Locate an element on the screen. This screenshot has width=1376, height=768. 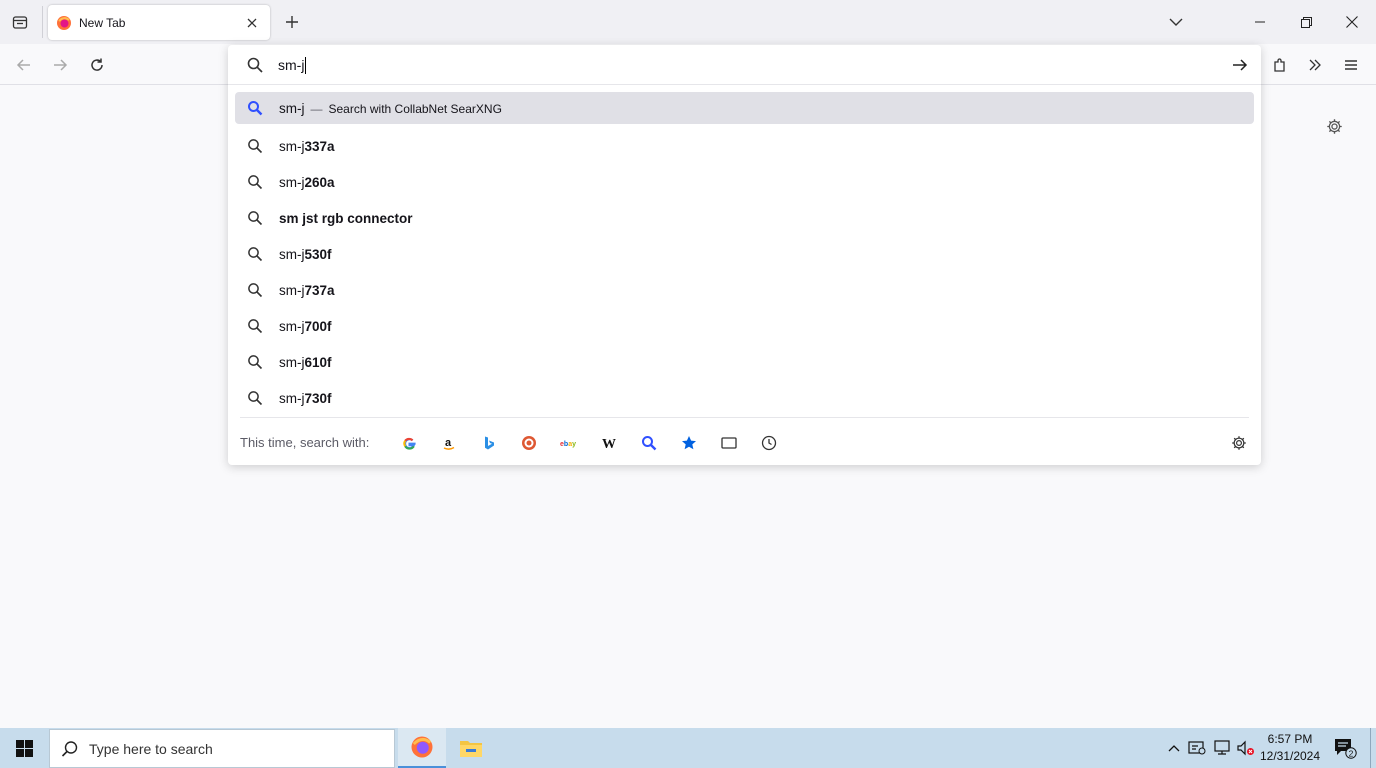
restore-button is located at coordinates (1306, 22).